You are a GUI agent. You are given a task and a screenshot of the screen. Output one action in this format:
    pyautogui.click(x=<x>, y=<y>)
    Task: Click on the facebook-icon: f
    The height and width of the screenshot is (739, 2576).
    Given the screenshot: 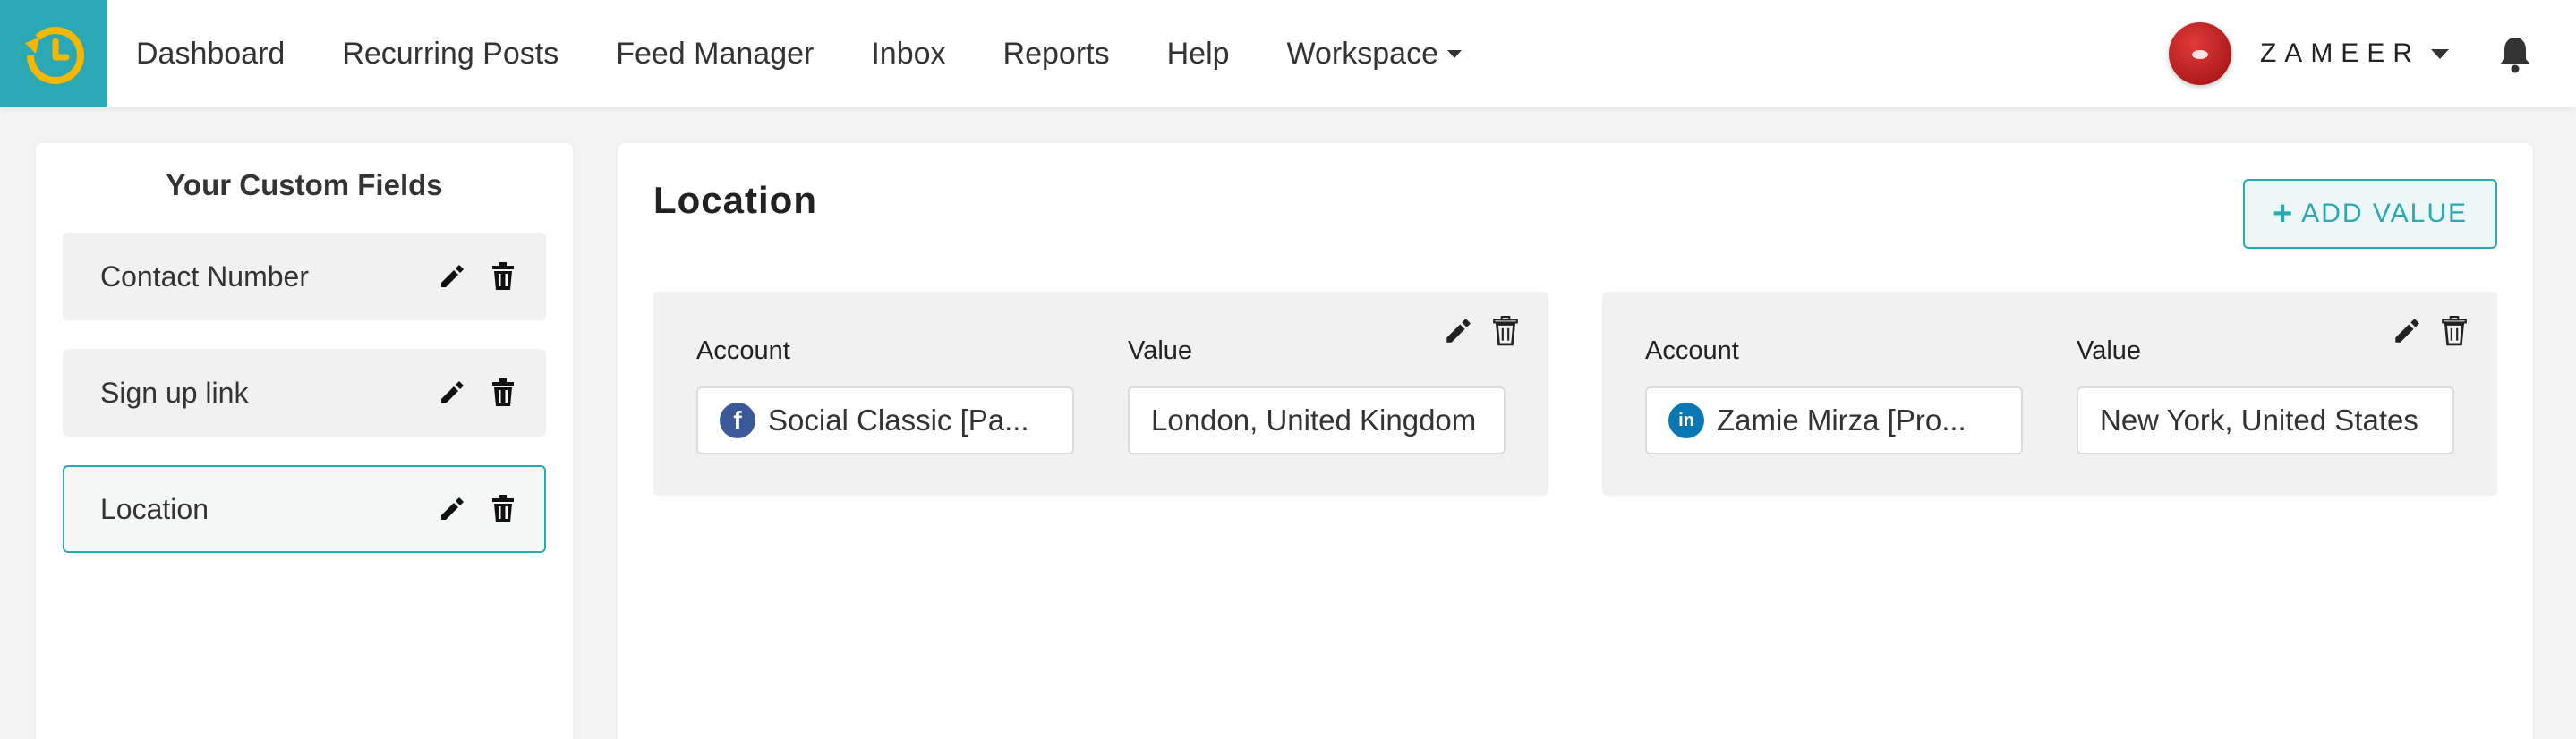 What is the action you would take?
    pyautogui.click(x=737, y=420)
    